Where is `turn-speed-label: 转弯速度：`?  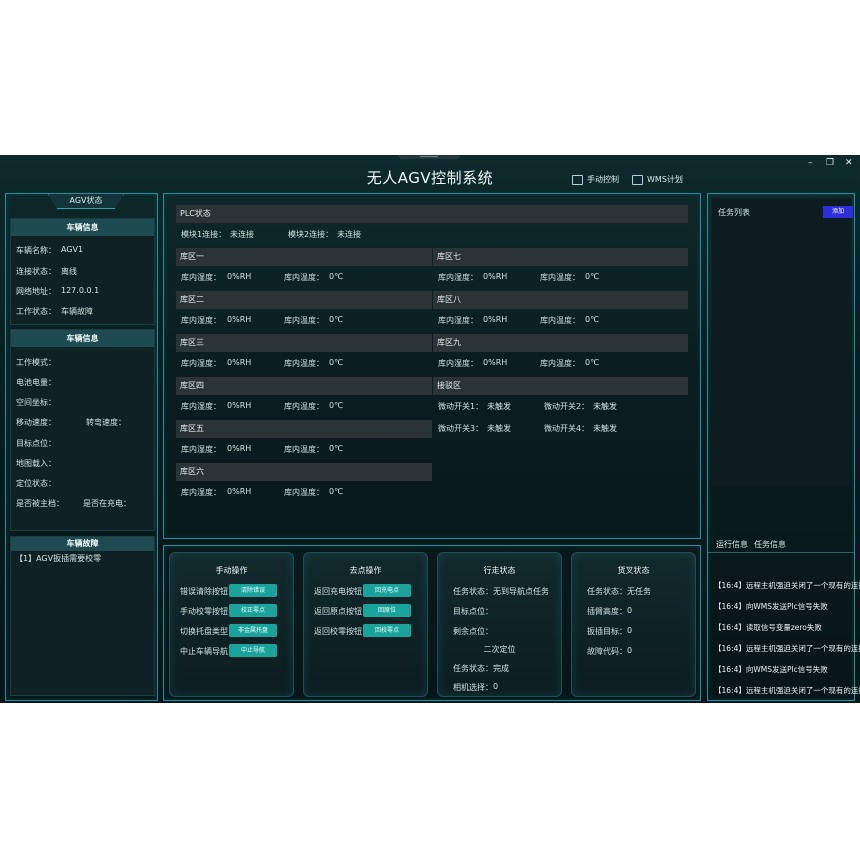
turn-speed-label: 转弯速度： is located at coordinates (106, 422).